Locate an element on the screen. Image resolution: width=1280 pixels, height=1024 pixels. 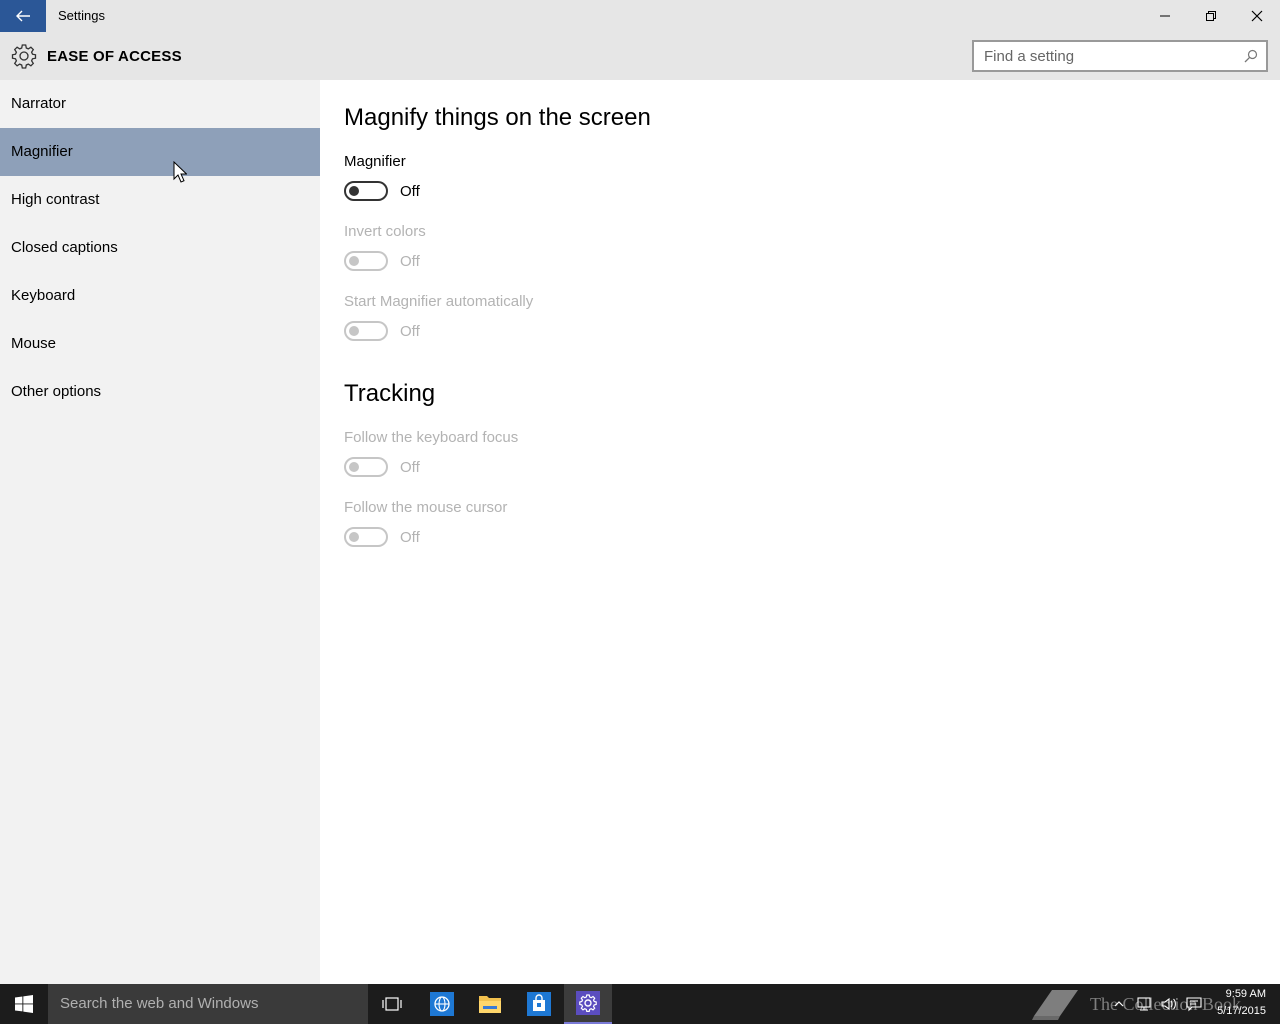
find-setting-search is located at coordinates (1120, 56).